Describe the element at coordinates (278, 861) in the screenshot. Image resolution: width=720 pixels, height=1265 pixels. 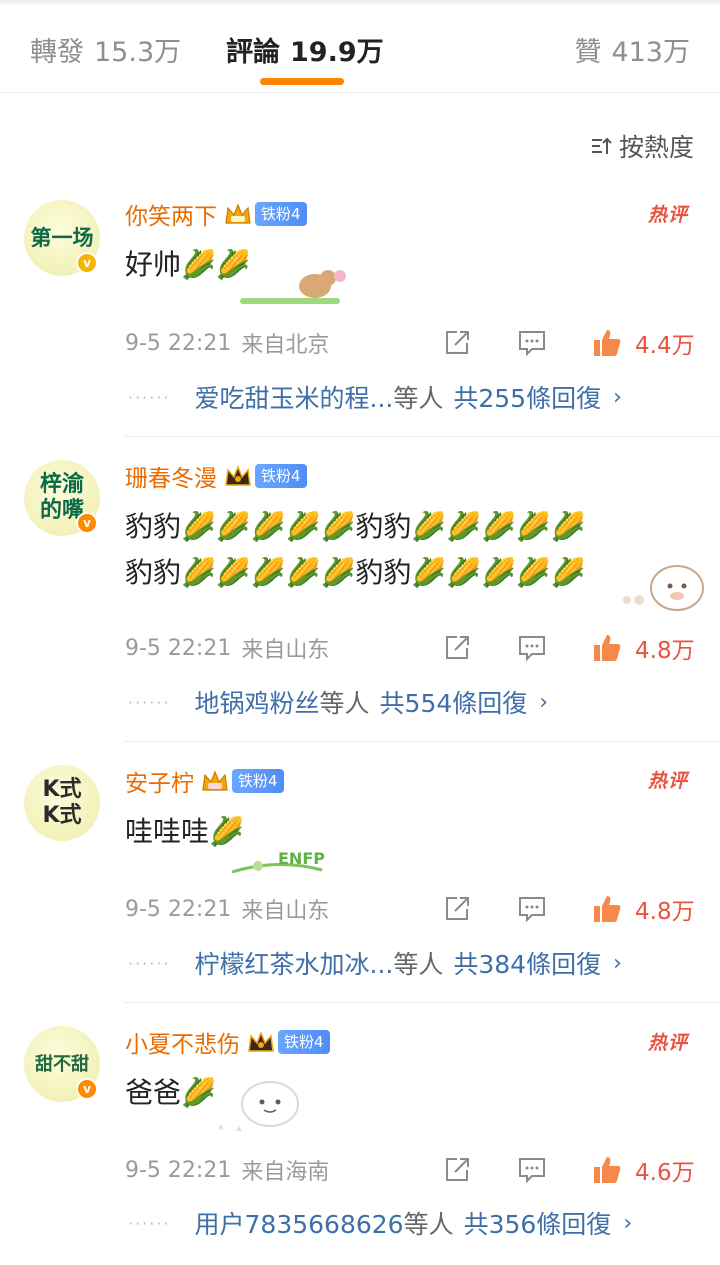
I see `sticker-image: ENFP` at that location.